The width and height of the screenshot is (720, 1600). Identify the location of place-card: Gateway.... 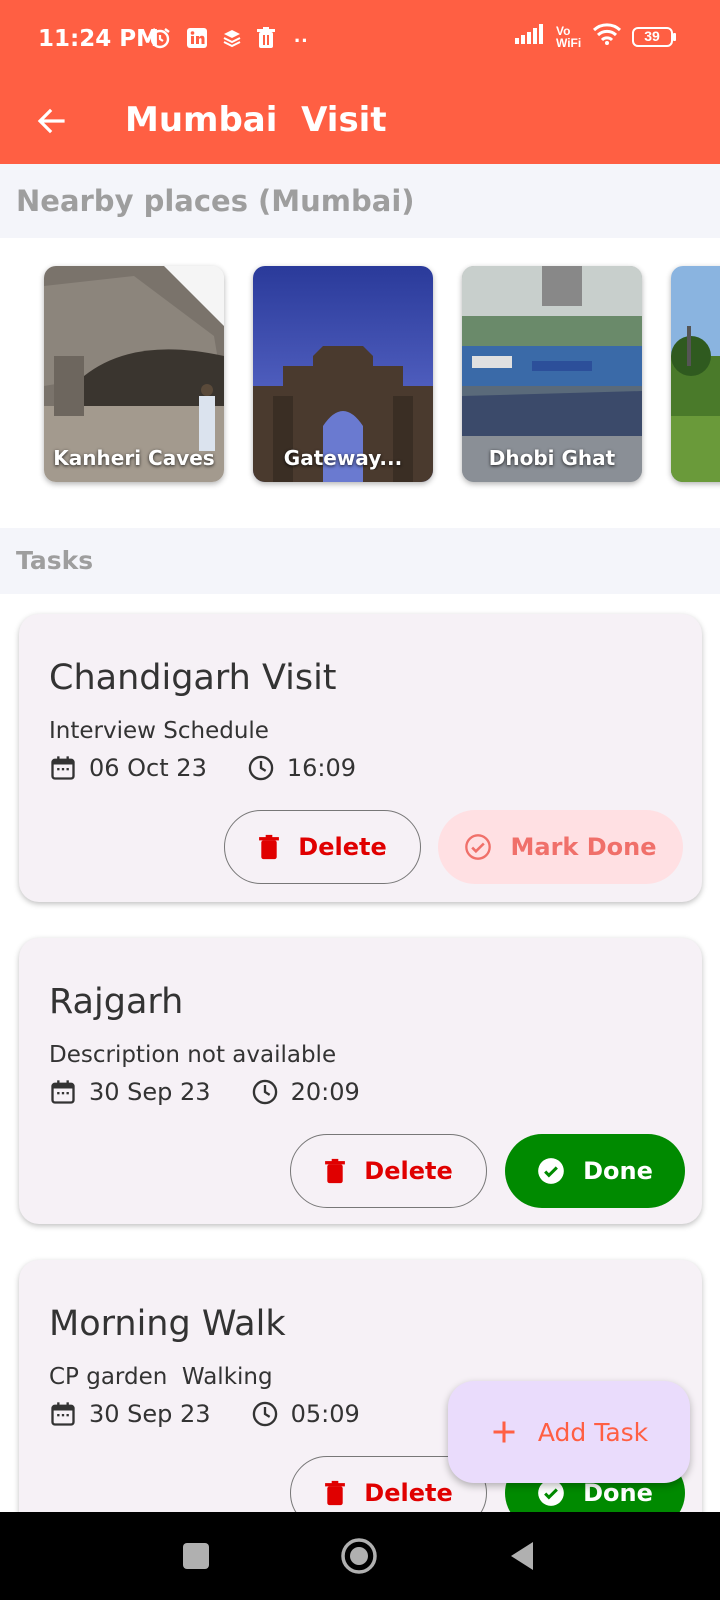
(343, 374).